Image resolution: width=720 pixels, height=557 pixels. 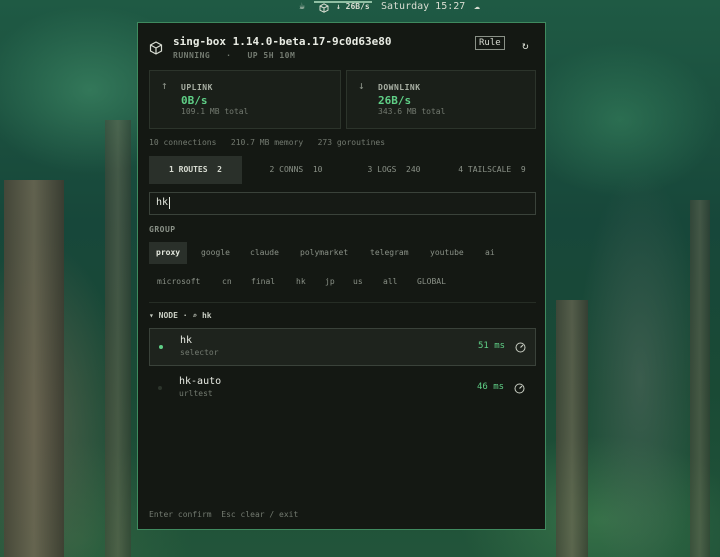 I want to click on footer-hints: Enter confirm Esc clear / exit, so click(x=224, y=514).